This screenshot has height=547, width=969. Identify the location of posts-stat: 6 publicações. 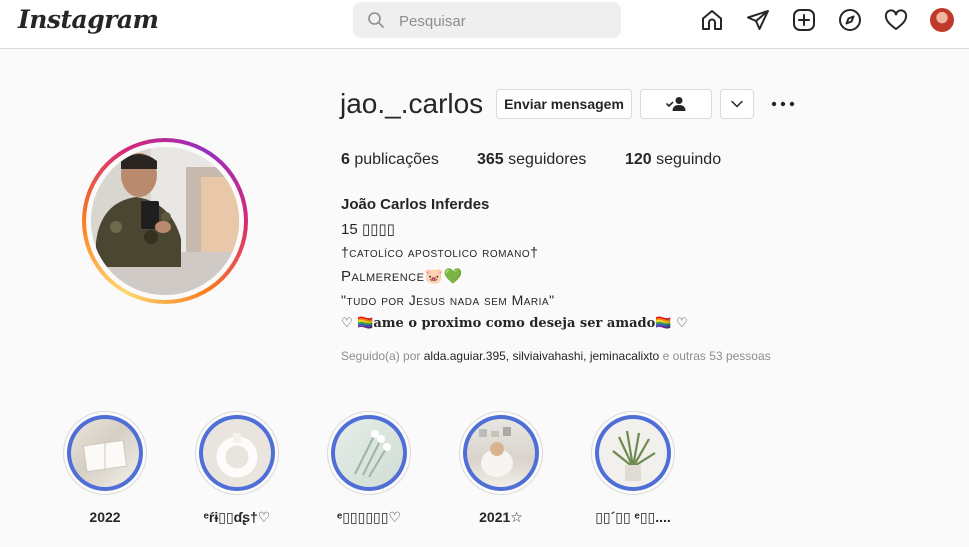
(390, 160).